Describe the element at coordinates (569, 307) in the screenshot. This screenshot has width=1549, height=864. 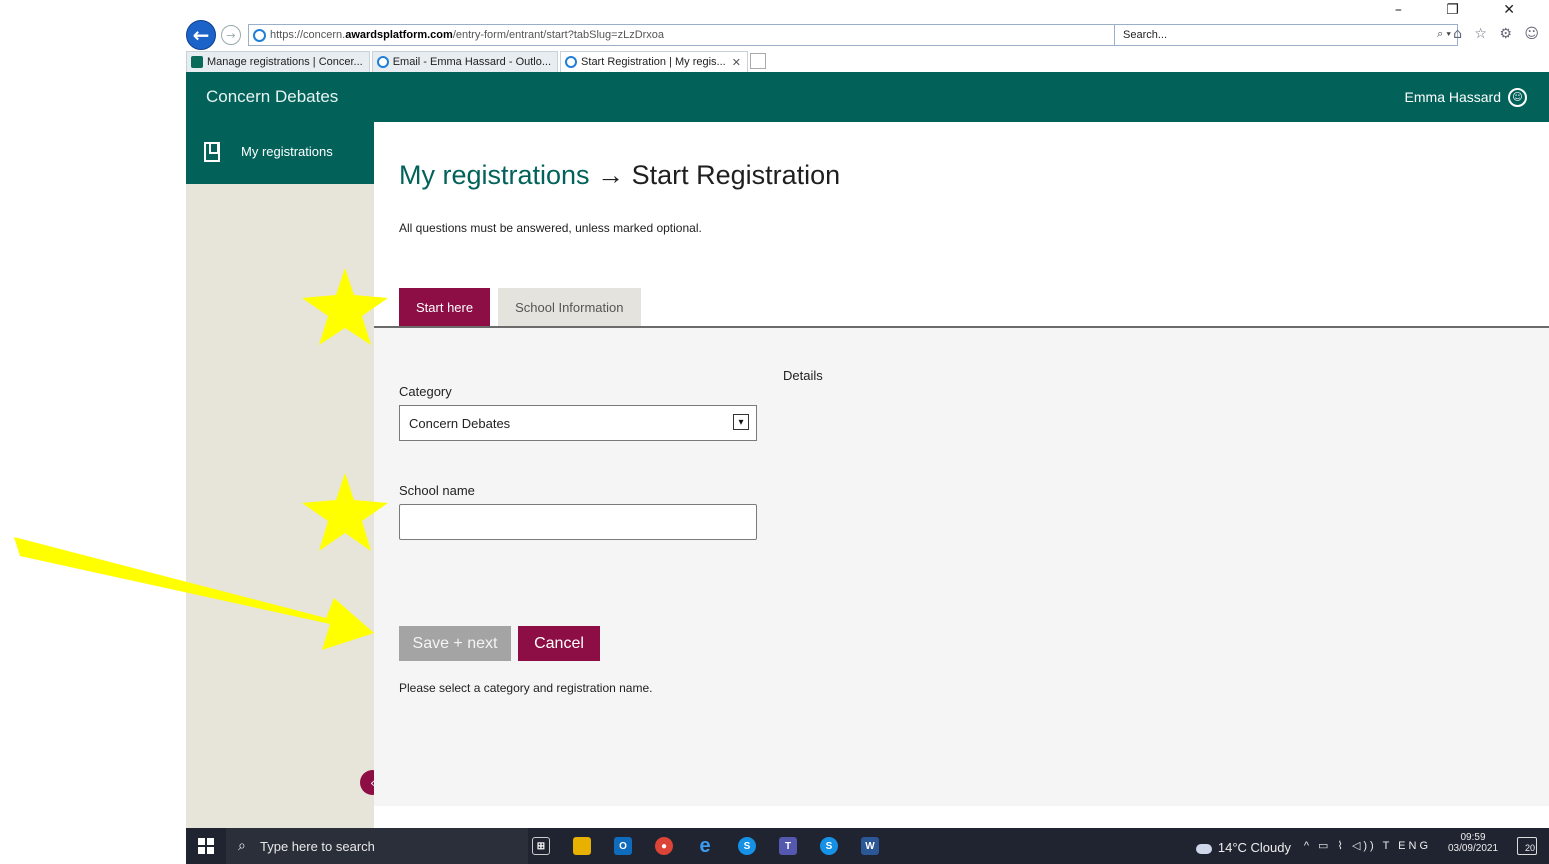
I see `tab-school-information: School Information` at that location.